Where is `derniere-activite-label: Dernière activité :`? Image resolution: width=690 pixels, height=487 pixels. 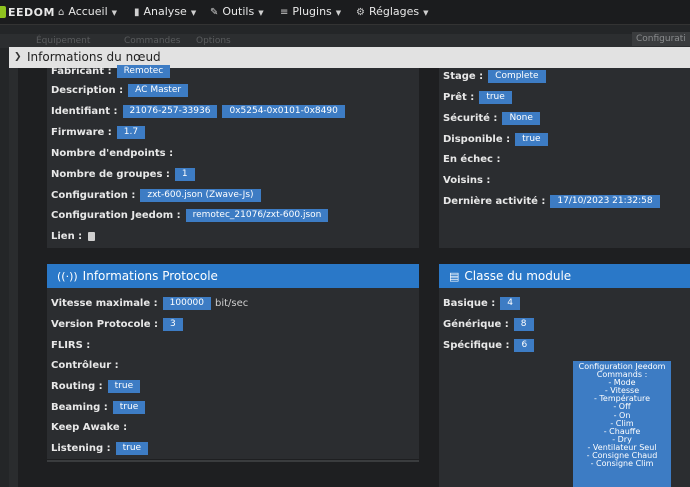 derniere-activite-label: Dernière activité : is located at coordinates (494, 201).